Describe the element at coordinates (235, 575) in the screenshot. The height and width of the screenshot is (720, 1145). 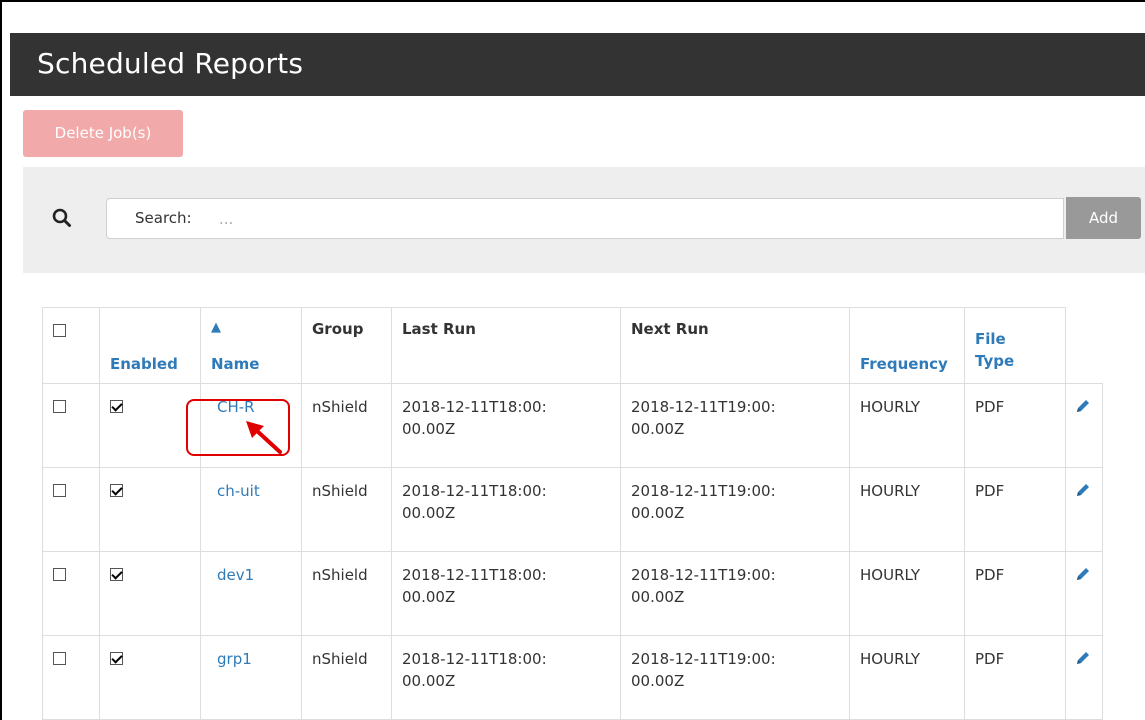
I see `job-name-link: dev1` at that location.